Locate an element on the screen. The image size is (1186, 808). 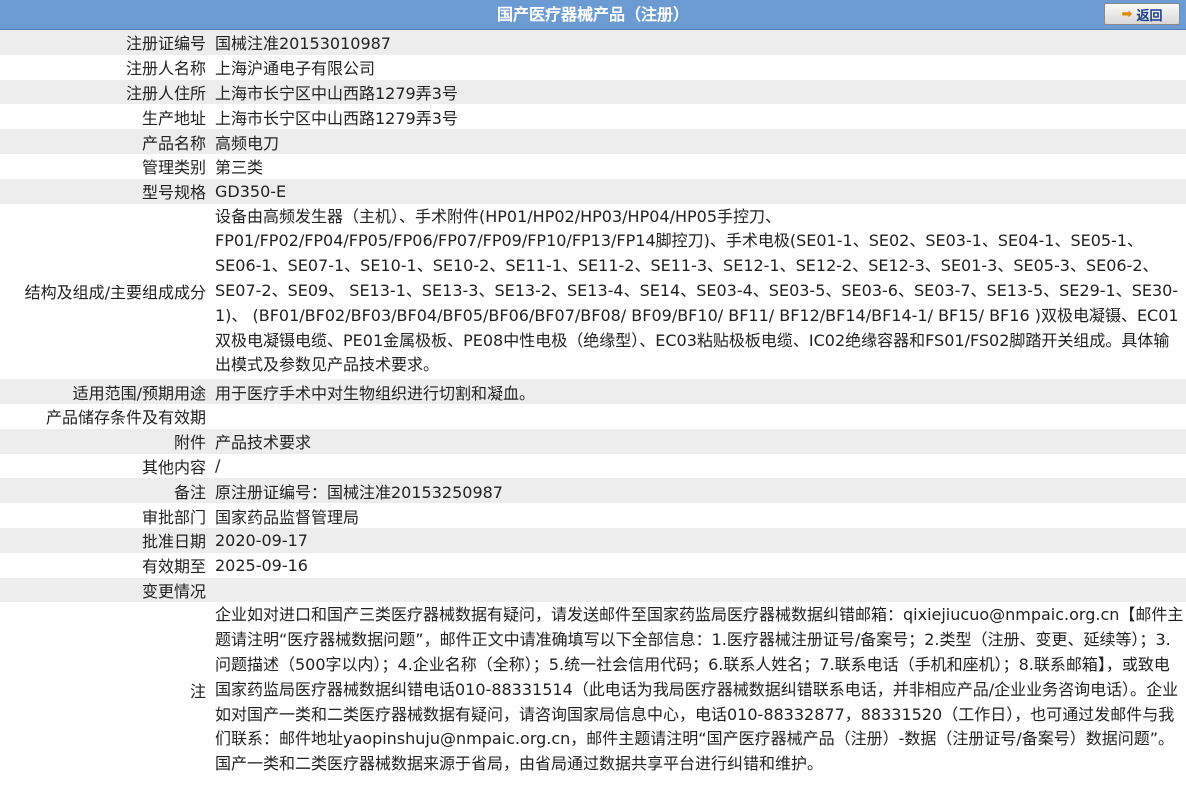
note-label: 注 is located at coordinates (197, 692).